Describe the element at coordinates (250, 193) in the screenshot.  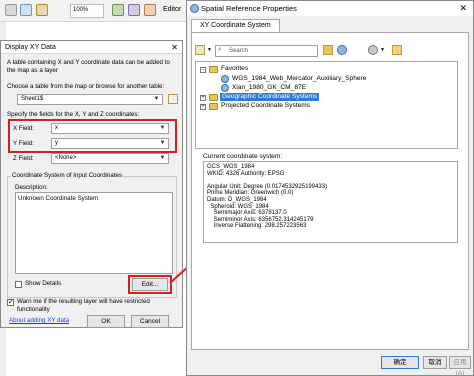
I see `detail-line: Prime Meridian: Greenwich (0.0)` at that location.